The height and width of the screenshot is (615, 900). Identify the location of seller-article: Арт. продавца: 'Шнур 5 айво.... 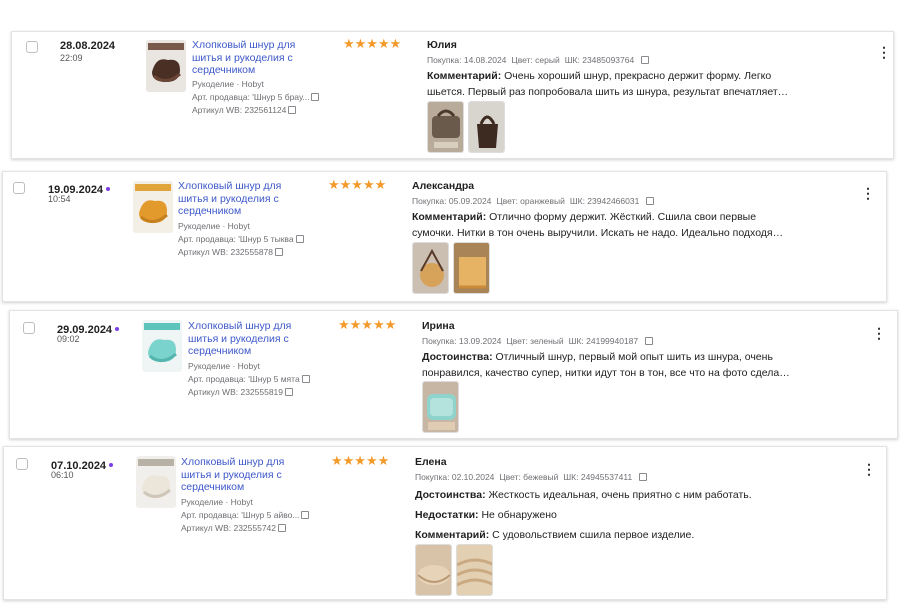
(245, 515).